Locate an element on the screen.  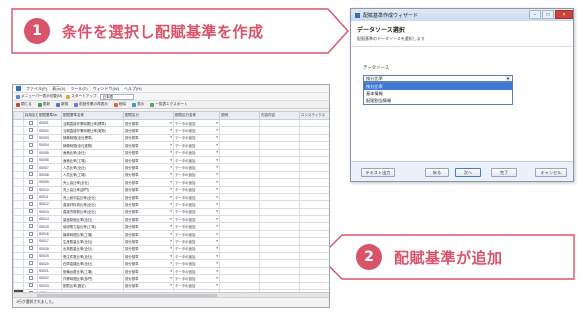
basis-no-cell: S0003 is located at coordinates (49, 138).